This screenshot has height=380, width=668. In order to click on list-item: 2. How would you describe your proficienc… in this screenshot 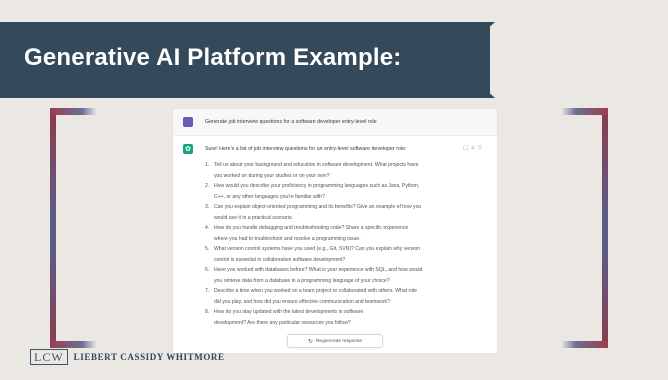, I will do `click(312, 186)`.